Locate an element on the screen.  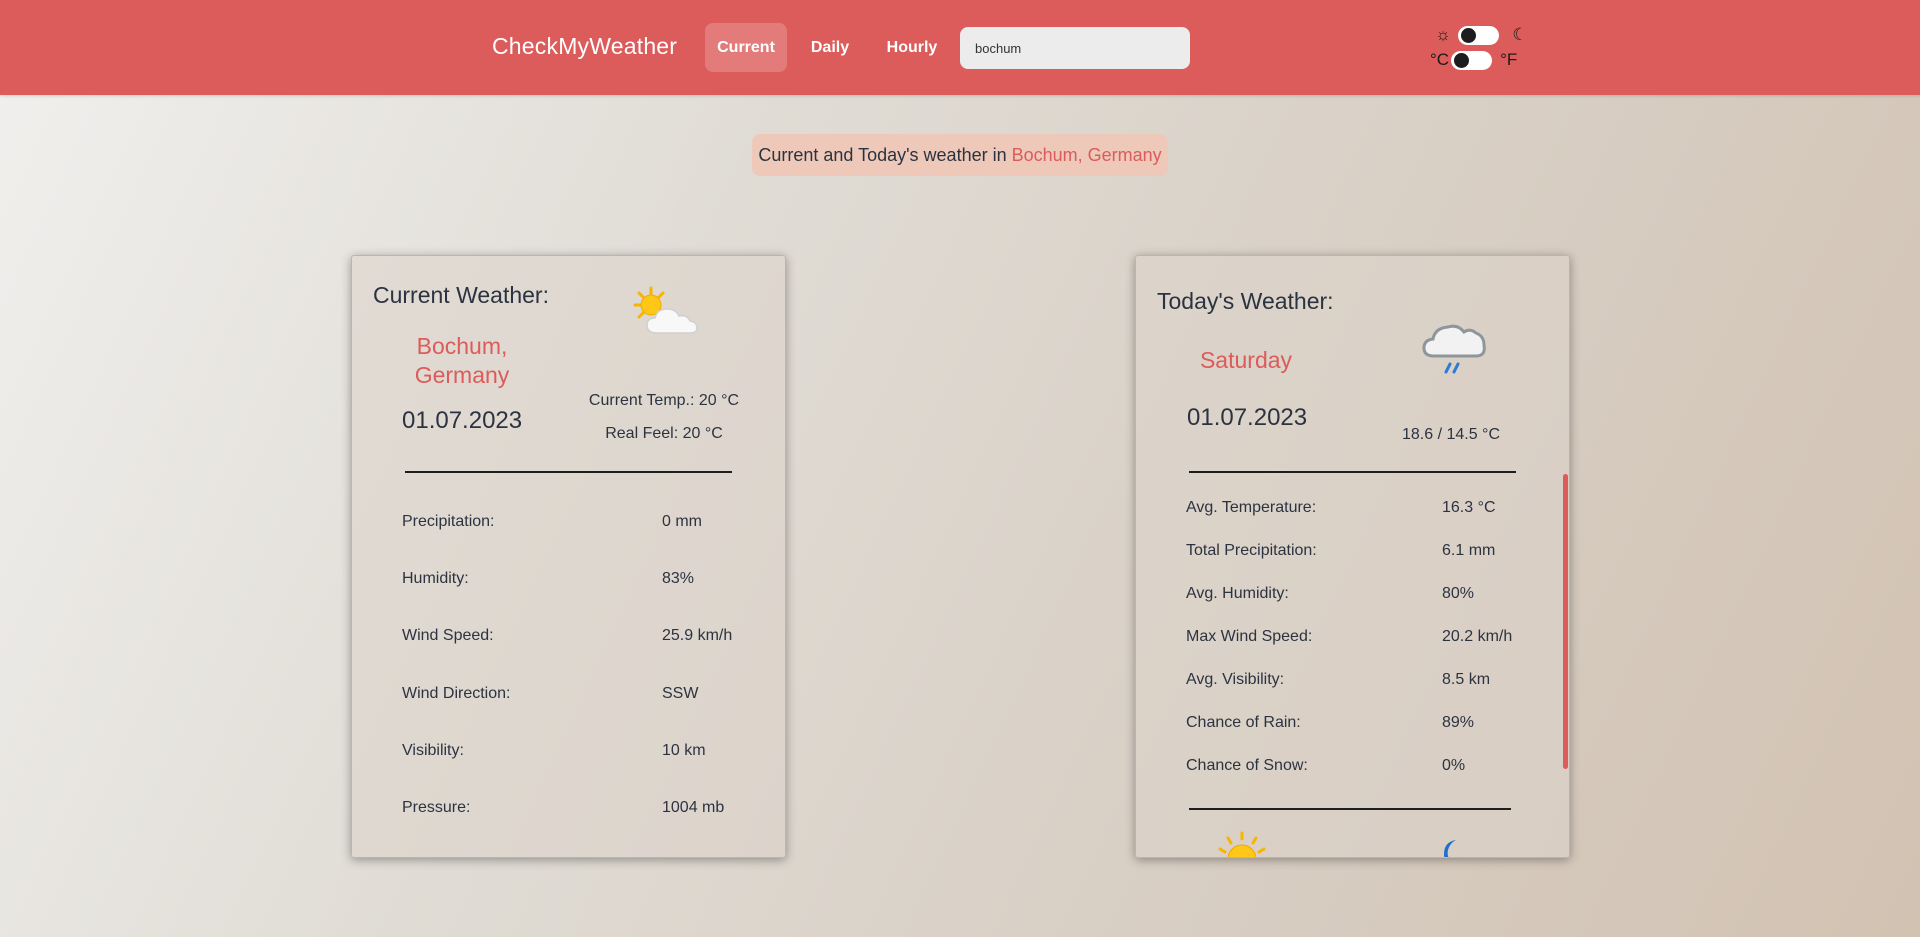
unit-toggle-knob is located at coordinates (1462, 60).